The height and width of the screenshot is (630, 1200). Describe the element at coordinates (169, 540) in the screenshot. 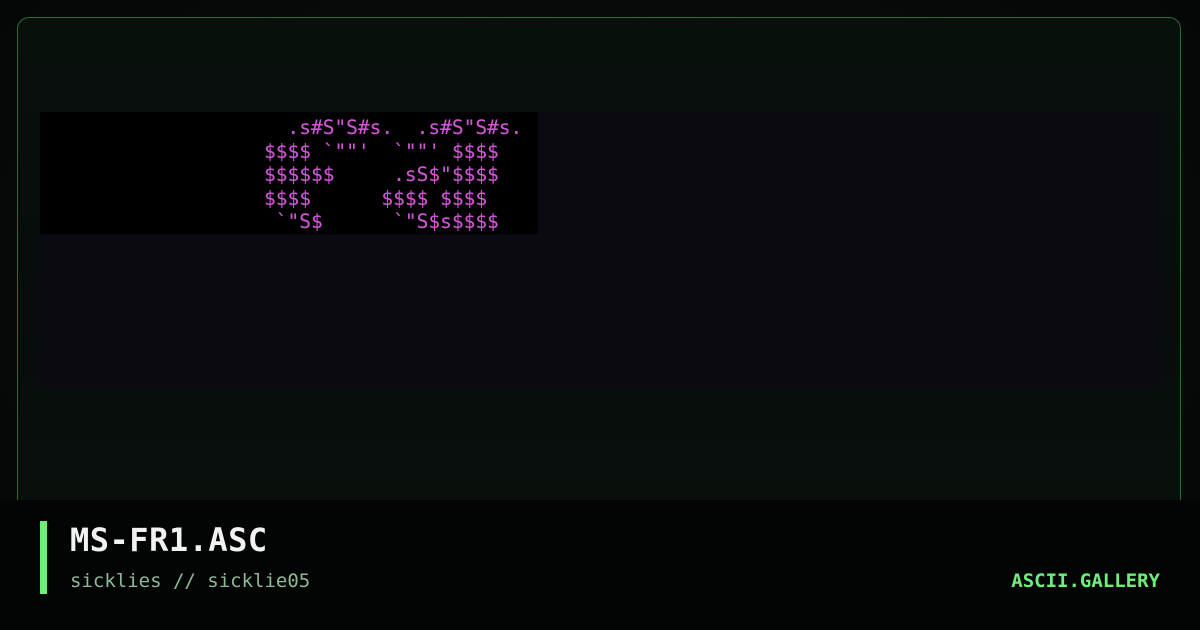

I see `artwork-title: MS-FR1.ASC` at that location.